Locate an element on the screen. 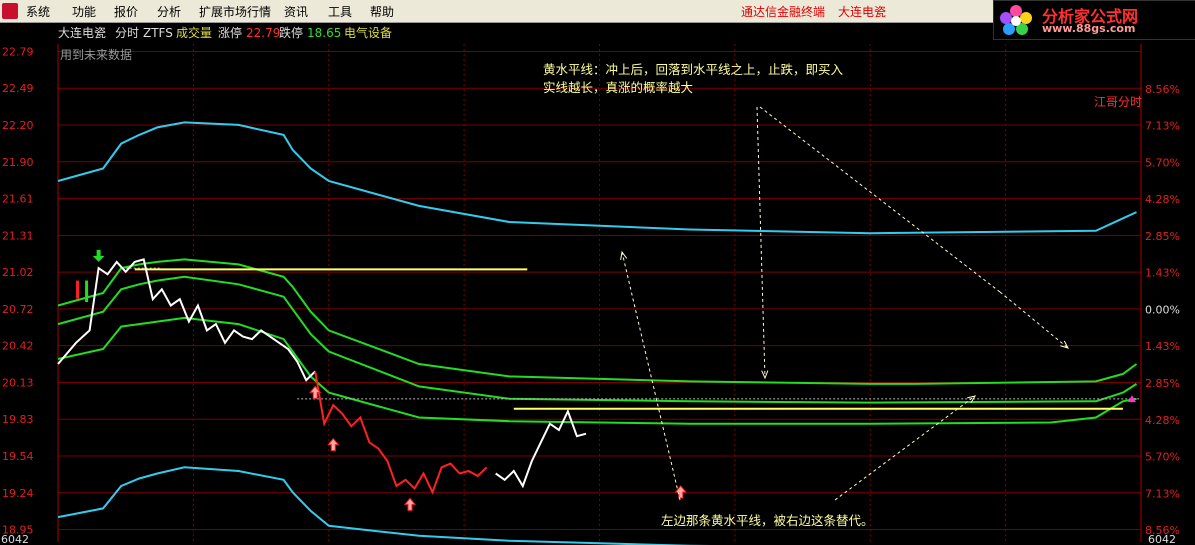 This screenshot has height=545, width=1195. app-title: 通达信金融终端 is located at coordinates (783, 12).